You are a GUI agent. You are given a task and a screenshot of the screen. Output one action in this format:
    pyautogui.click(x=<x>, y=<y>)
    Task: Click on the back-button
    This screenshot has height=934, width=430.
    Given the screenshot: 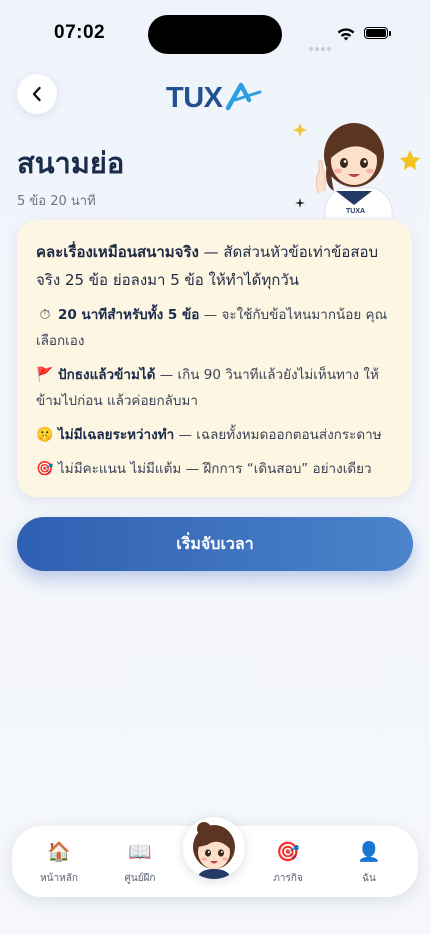 What is the action you would take?
    pyautogui.click(x=37, y=94)
    